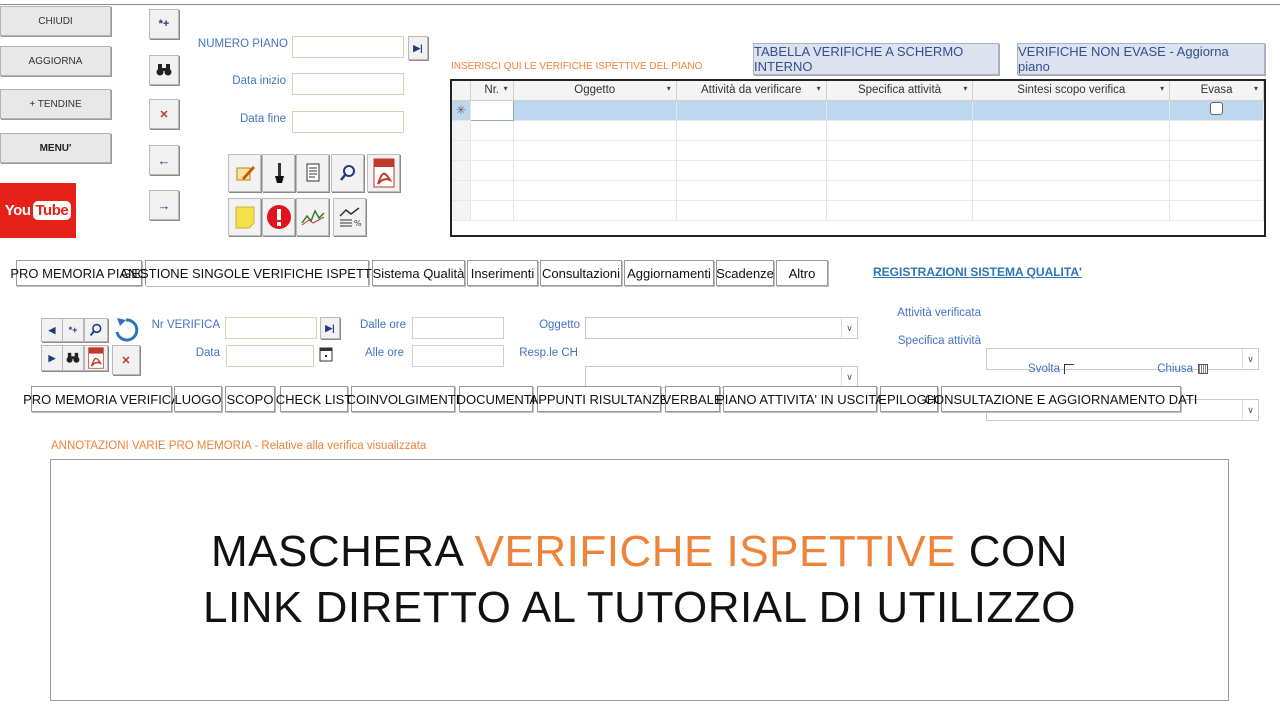 Image resolution: width=1280 pixels, height=720 pixels. Describe the element at coordinates (802, 273) in the screenshot. I see `tab-altro: Altro` at that location.